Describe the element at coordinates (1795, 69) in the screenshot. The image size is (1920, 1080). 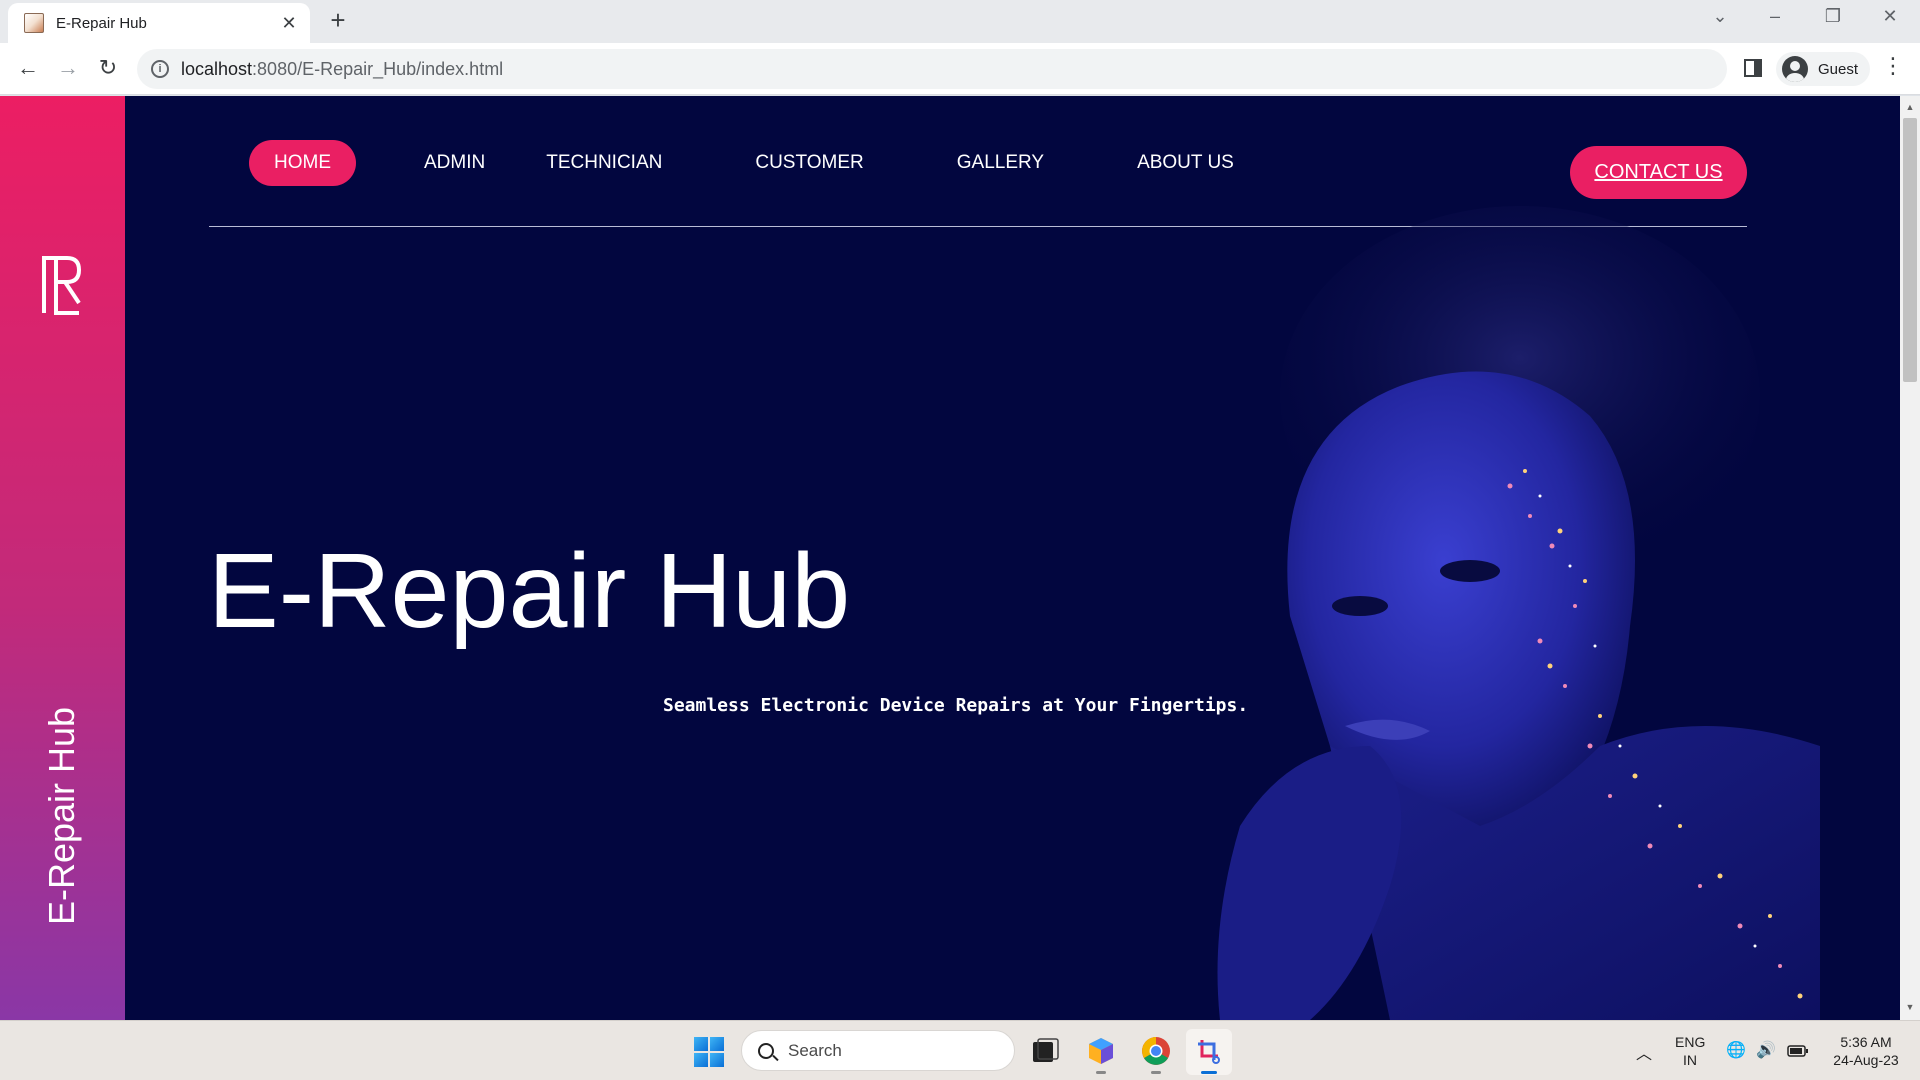
I see `avatar-icon` at that location.